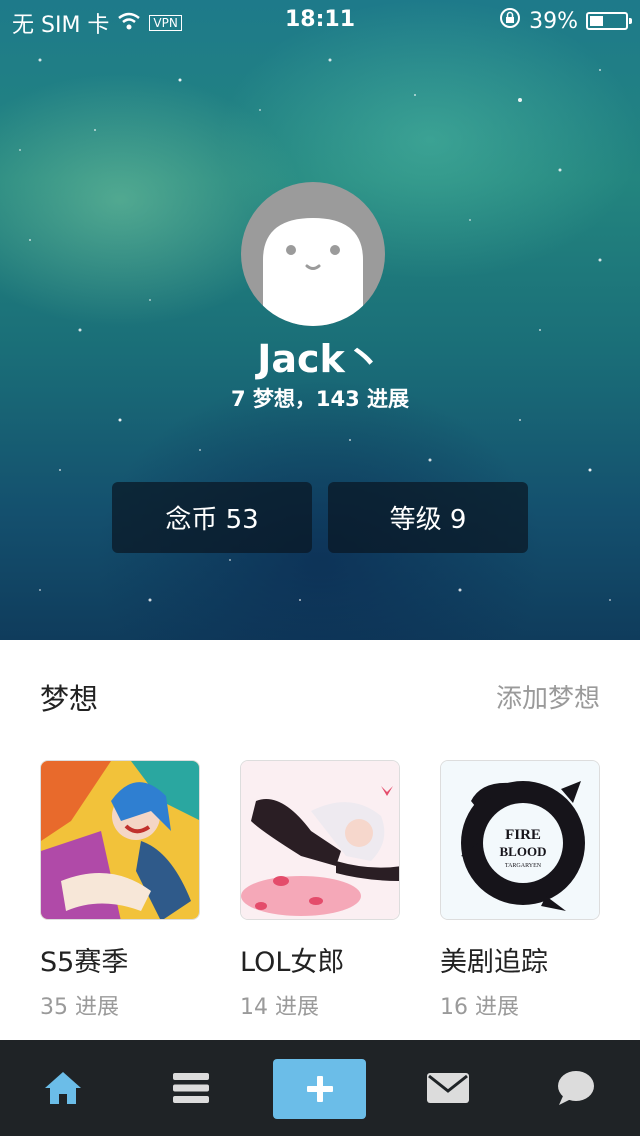 Image resolution: width=640 pixels, height=1136 pixels. Describe the element at coordinates (609, 21) in the screenshot. I see `battery-icon` at that location.